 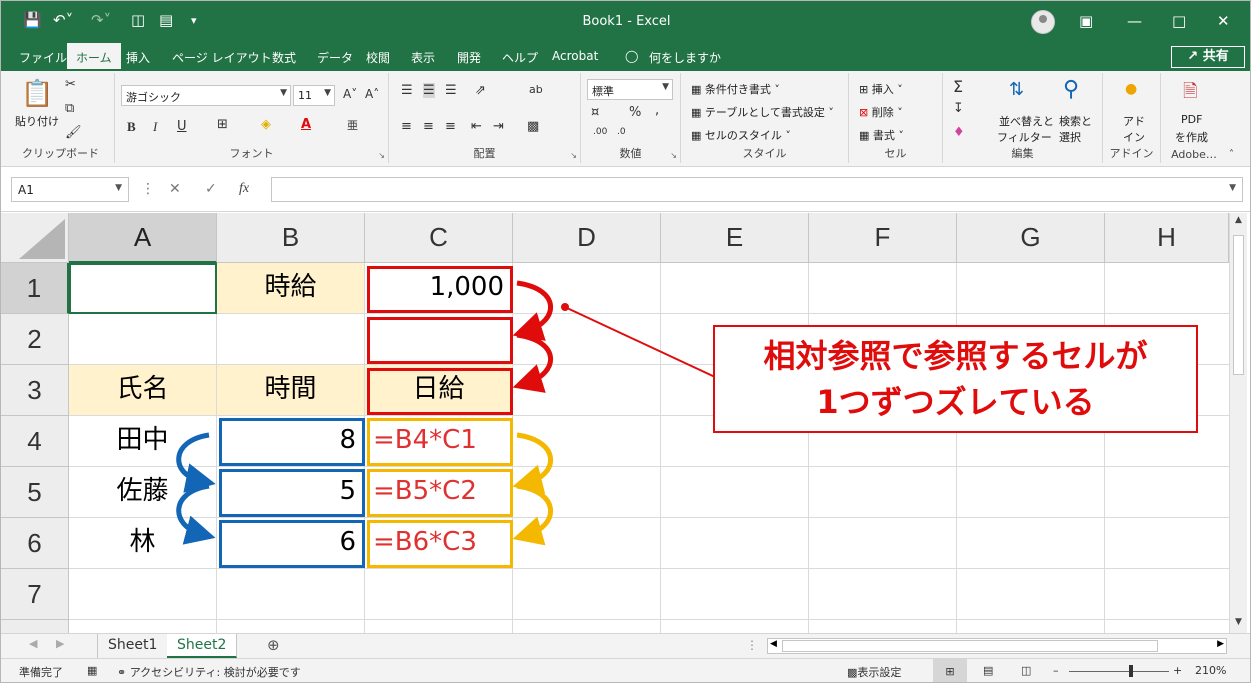 What do you see at coordinates (1024, 137) in the screenshot?
I see `filter-label: フィルター` at bounding box center [1024, 137].